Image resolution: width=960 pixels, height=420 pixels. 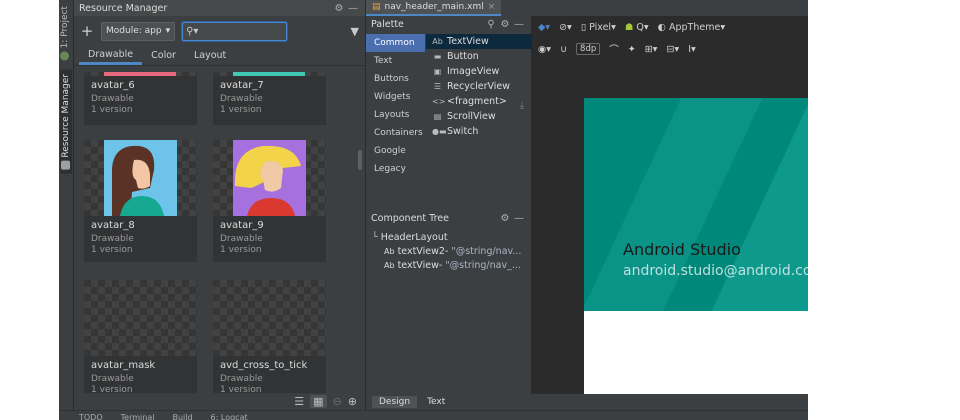 I want to click on palette-item-scrollview: ▤ ScrollView, so click(x=479, y=116).